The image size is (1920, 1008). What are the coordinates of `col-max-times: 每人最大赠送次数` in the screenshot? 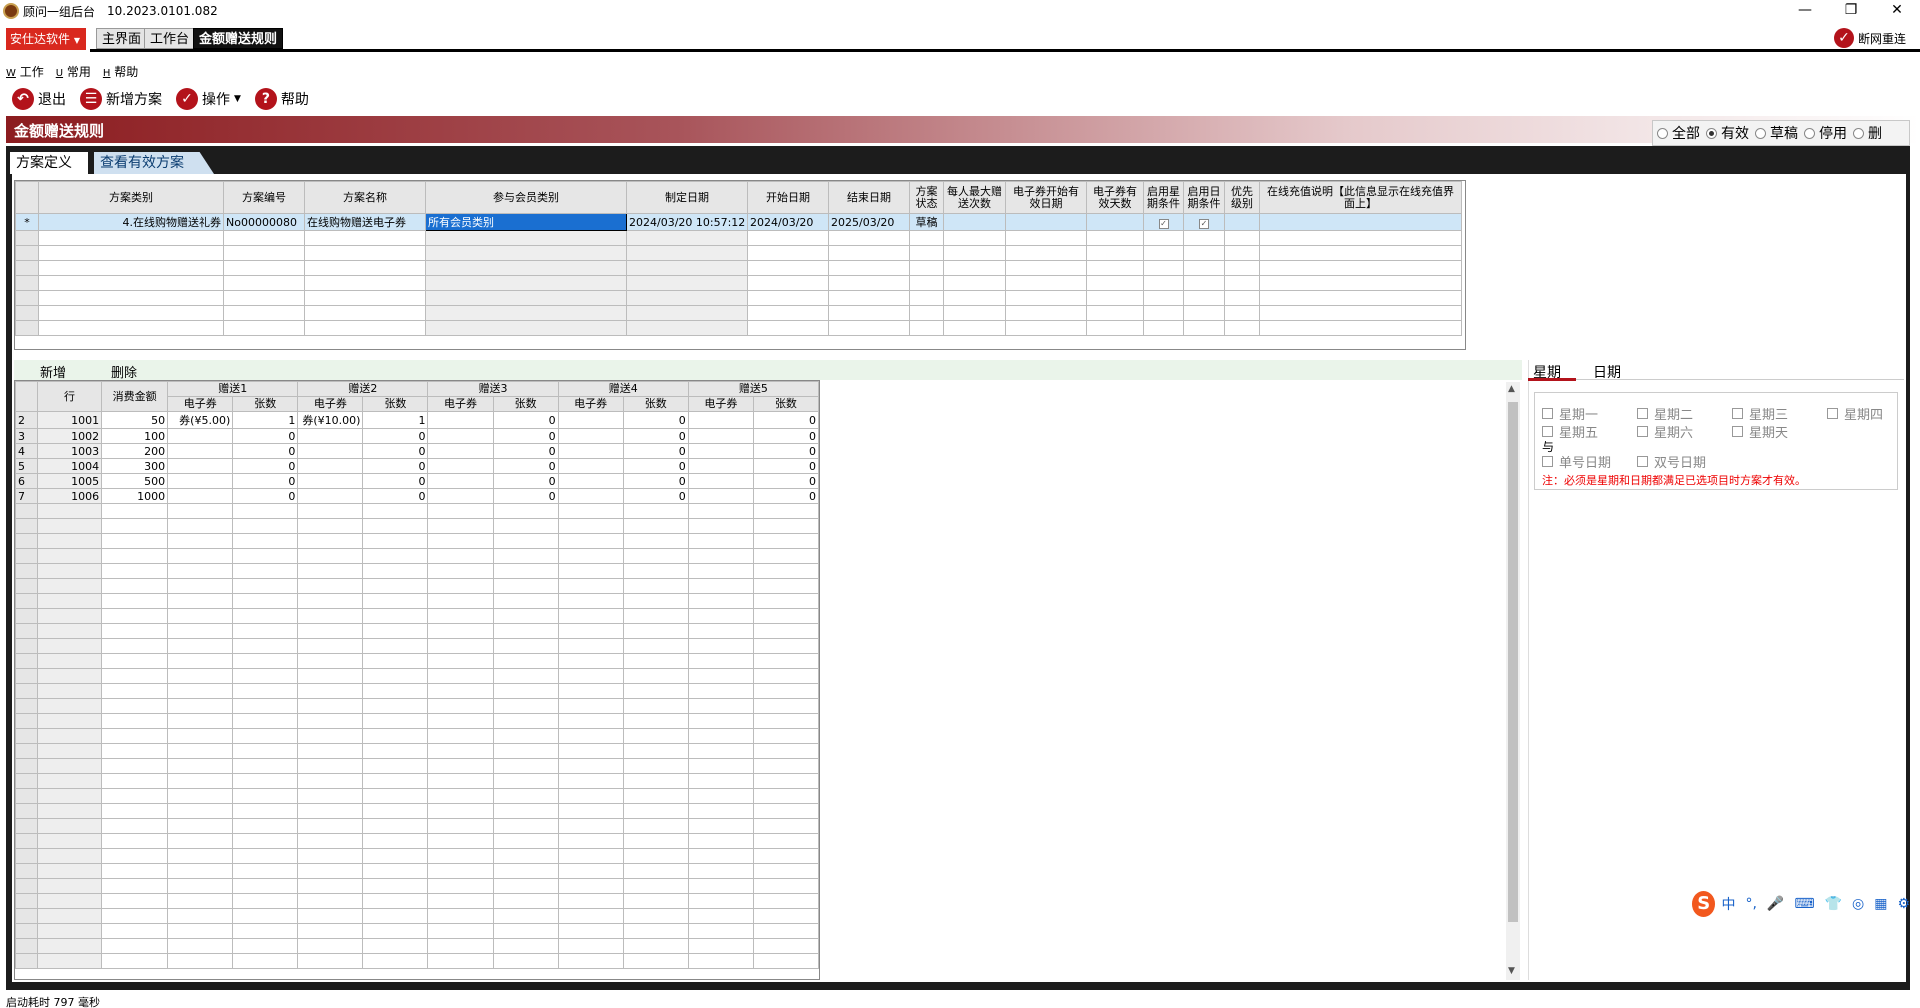 It's located at (974, 197).